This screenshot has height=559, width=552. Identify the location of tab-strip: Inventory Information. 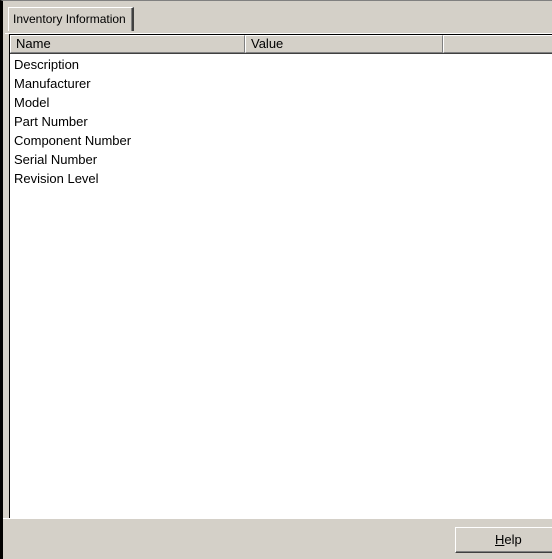
(278, 19).